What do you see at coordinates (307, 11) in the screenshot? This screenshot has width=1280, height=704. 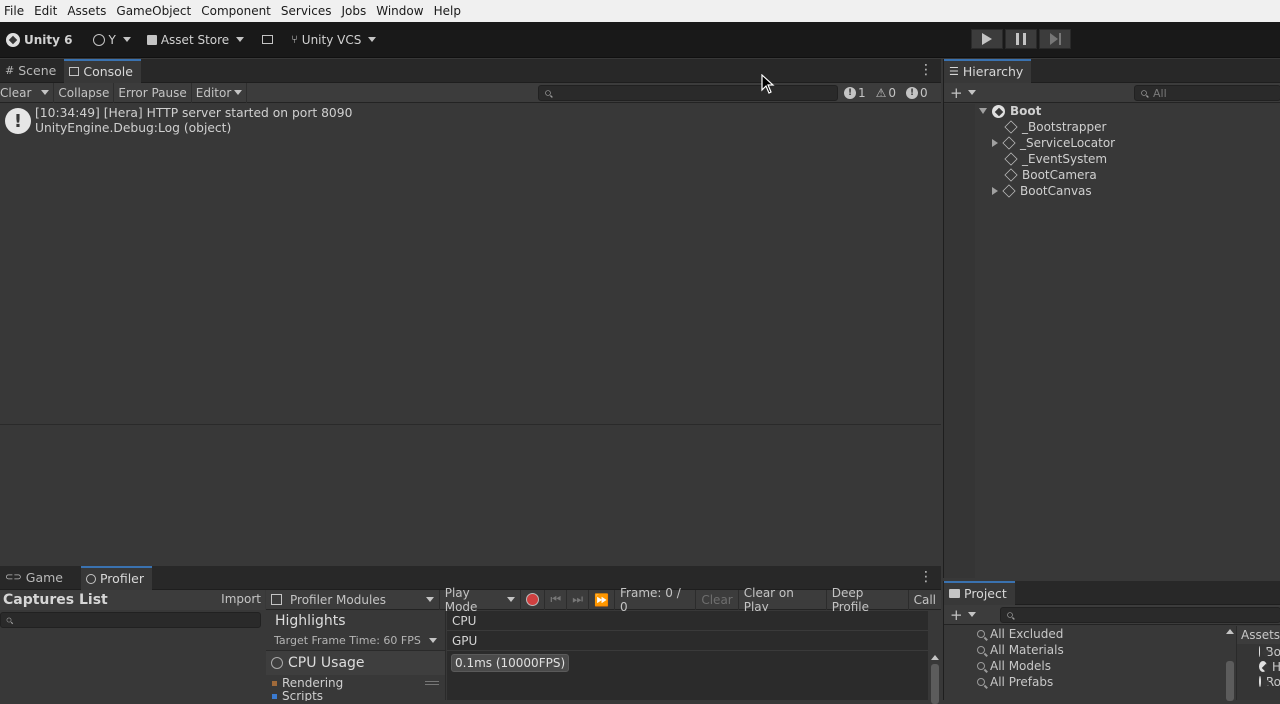 I see `menu-services: Services` at bounding box center [307, 11].